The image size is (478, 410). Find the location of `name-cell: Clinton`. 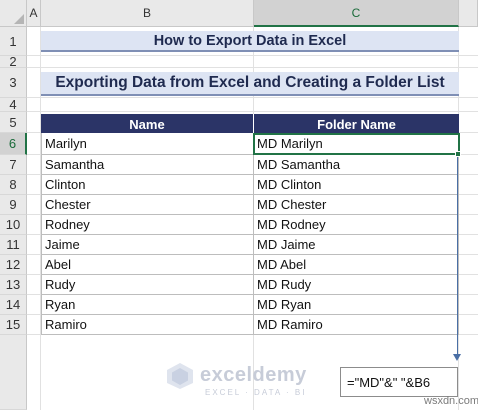

name-cell: Clinton is located at coordinates (147, 185).